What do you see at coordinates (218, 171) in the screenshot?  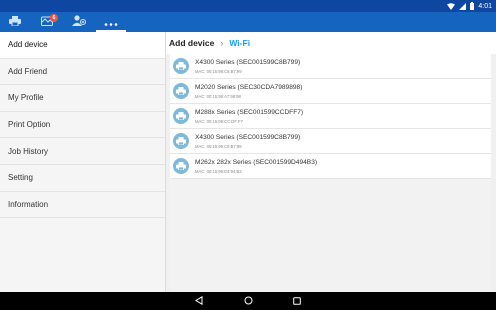 I see `device-mac: MAC: 00:15:99:D4:94:B3` at bounding box center [218, 171].